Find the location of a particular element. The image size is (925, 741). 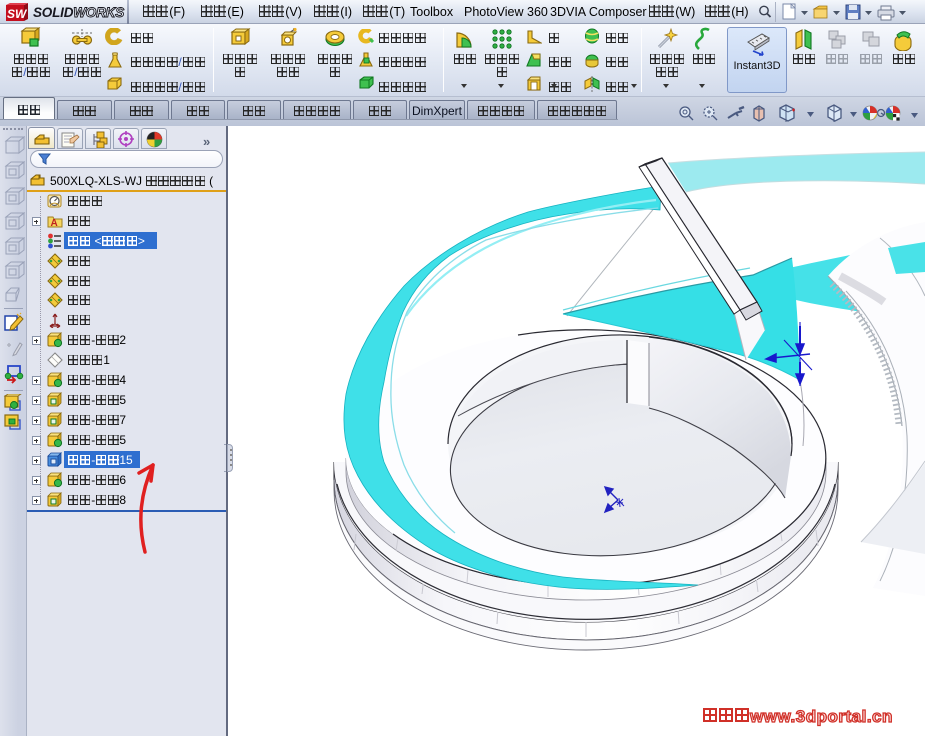

svg-text: SW is located at coordinates (17, 14).